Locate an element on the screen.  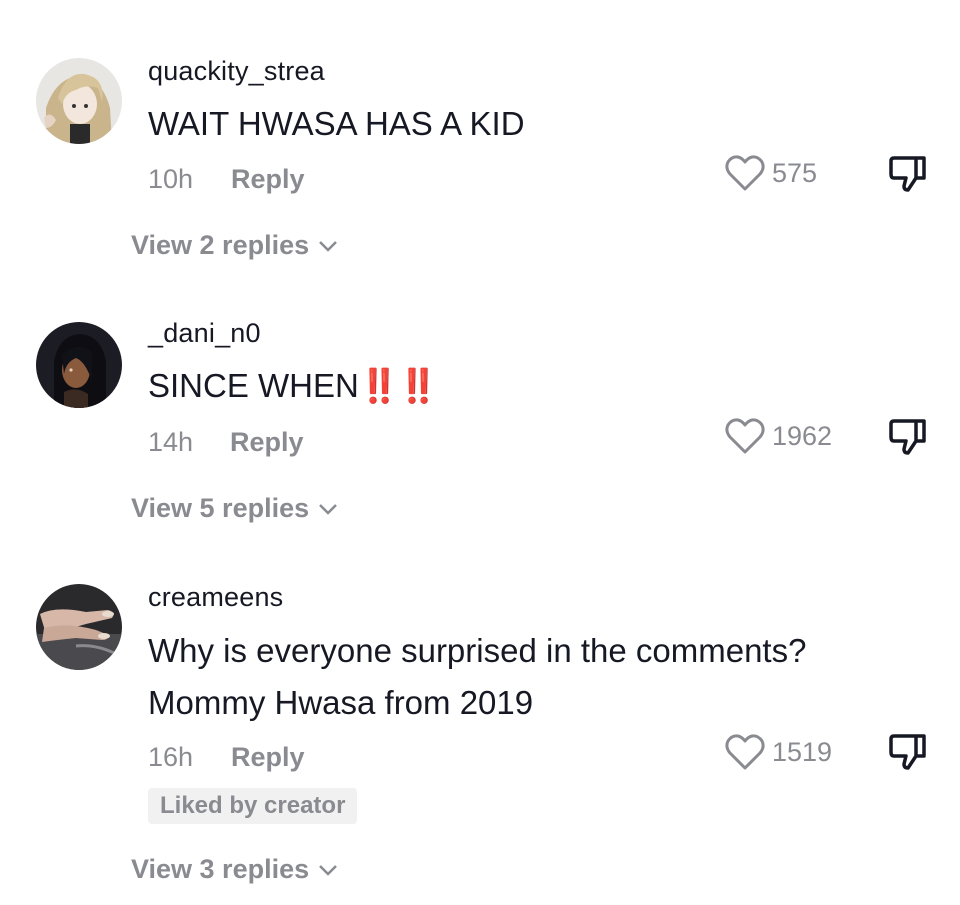
view-replies-button: View 5 replies is located at coordinates (235, 508).